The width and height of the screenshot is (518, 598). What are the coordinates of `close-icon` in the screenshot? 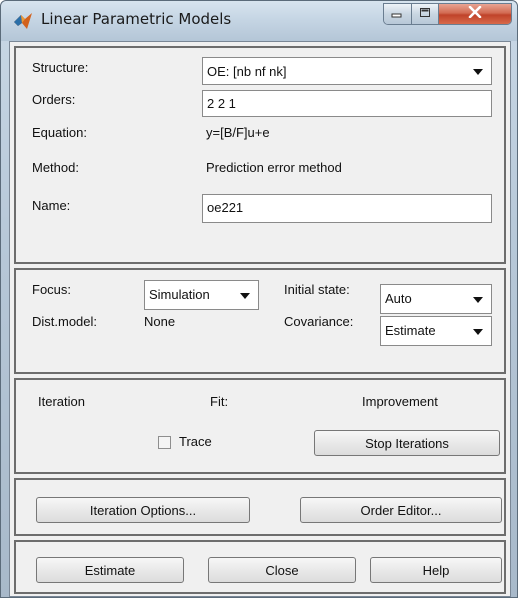 It's located at (475, 13).